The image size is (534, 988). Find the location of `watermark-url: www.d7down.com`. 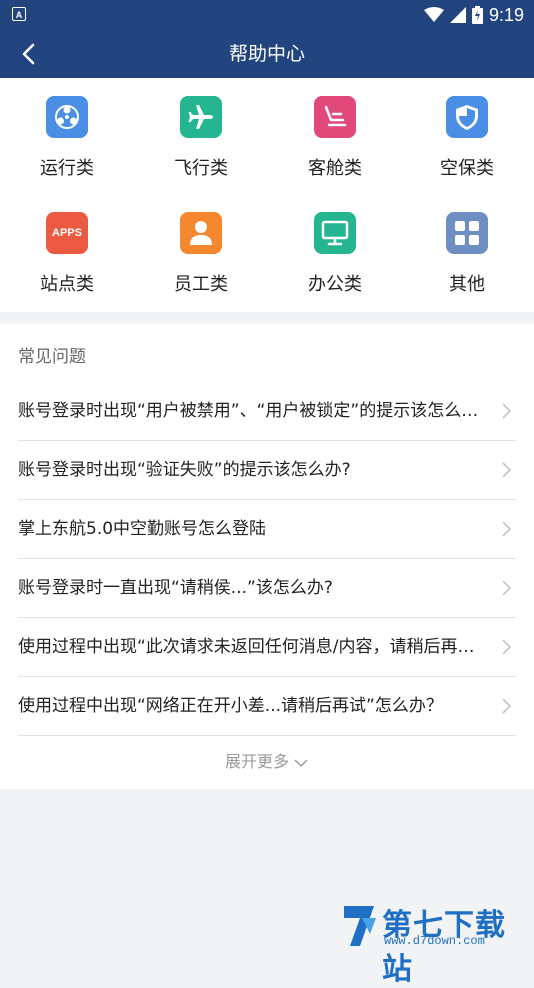

watermark-url: www.d7down.com is located at coordinates (434, 941).